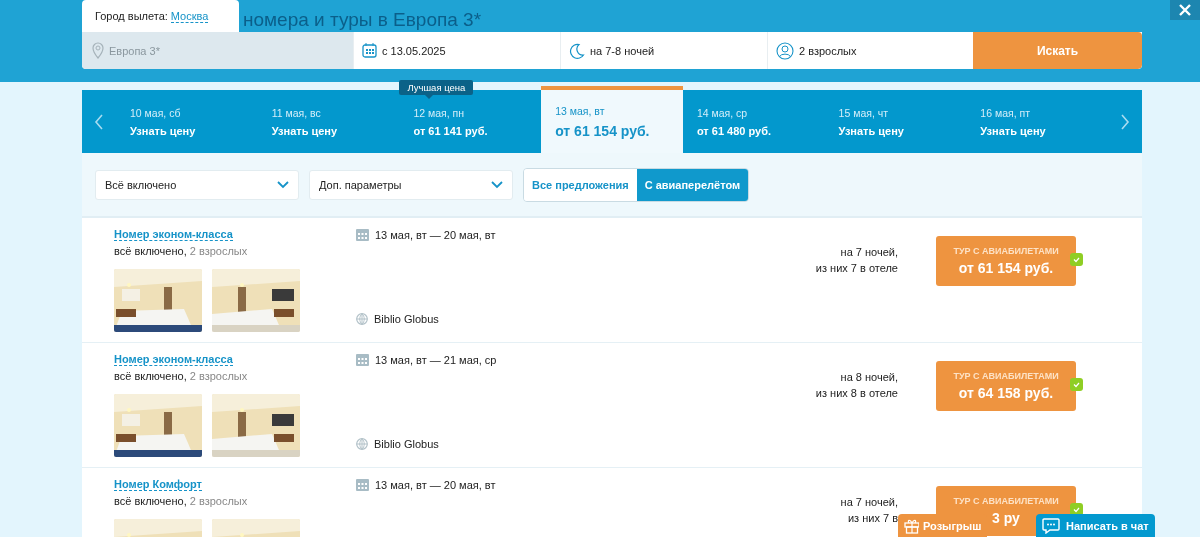  What do you see at coordinates (1125, 121) in the screenshot?
I see `chevron-right-icon` at bounding box center [1125, 121].